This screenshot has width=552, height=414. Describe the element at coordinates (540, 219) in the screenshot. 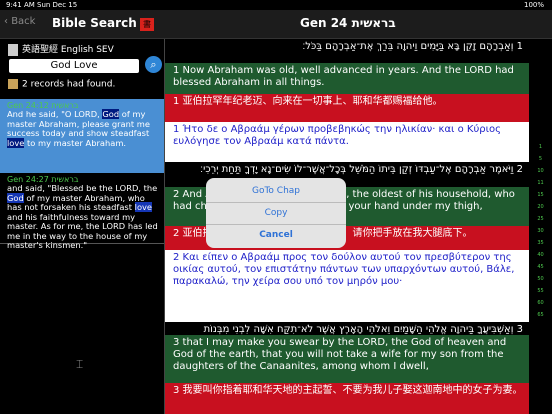

I see `index-number: 25` at that location.